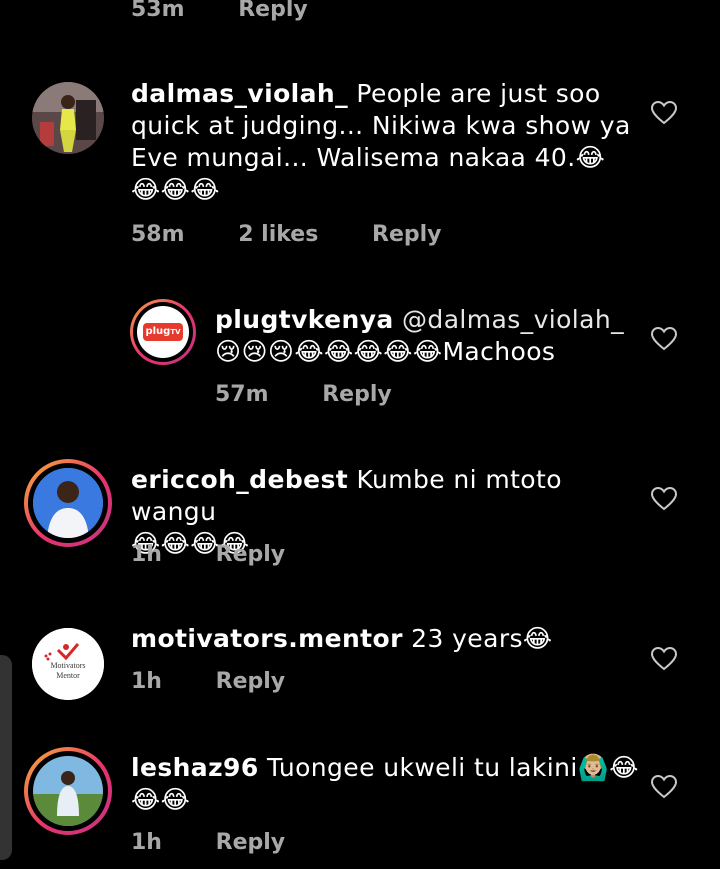 The width and height of the screenshot is (720, 869). I want to click on comment-body-line4: 😂😂😂, so click(175, 189).